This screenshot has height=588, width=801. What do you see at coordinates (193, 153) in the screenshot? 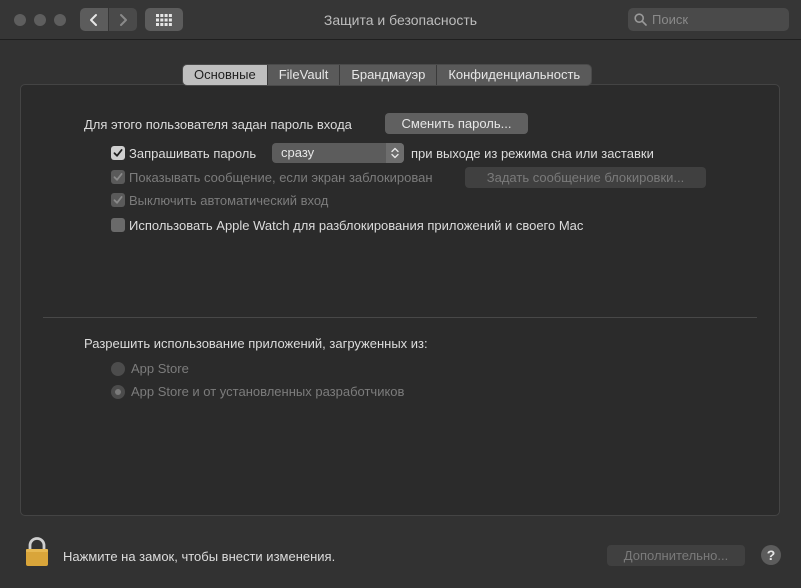
I see `require-password-label: Запрашивать пароль` at bounding box center [193, 153].